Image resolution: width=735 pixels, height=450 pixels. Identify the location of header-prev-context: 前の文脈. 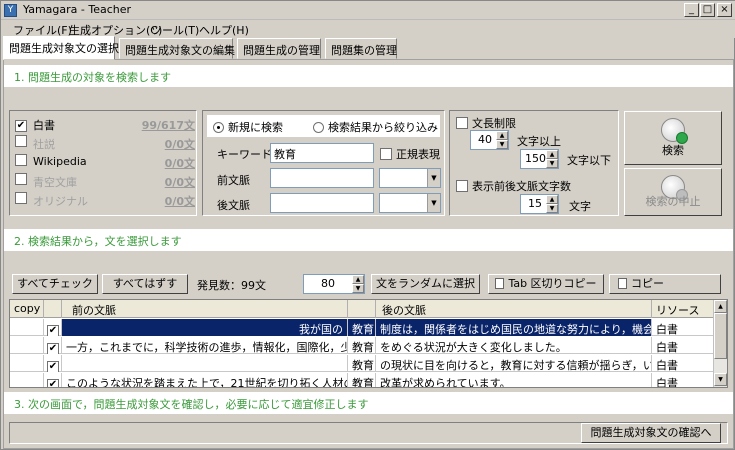
(205, 309).